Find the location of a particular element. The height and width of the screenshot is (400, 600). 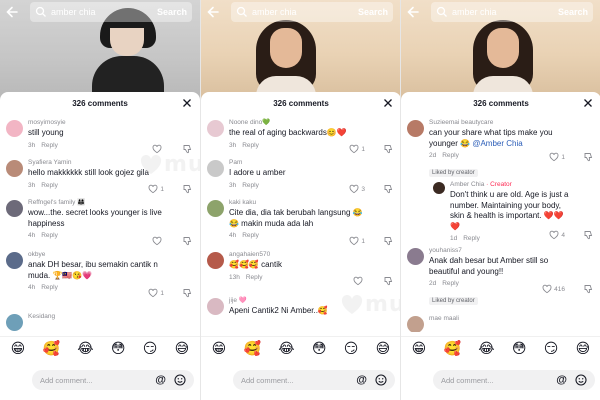

comment-username: Noone dino💚 is located at coordinates (300, 122).